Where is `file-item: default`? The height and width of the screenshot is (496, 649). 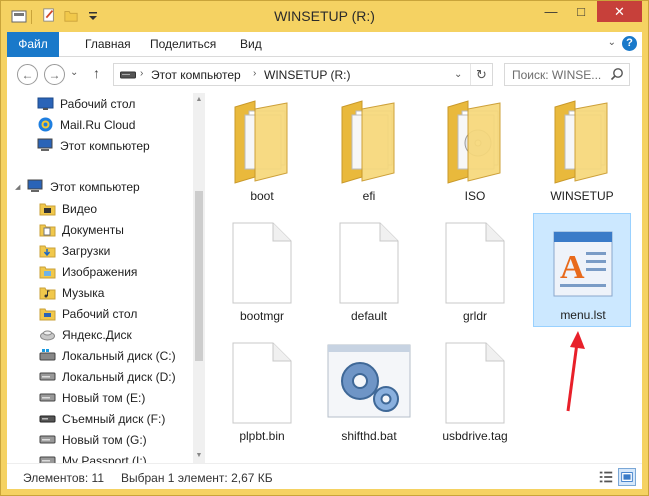 file-item: default is located at coordinates (369, 270).